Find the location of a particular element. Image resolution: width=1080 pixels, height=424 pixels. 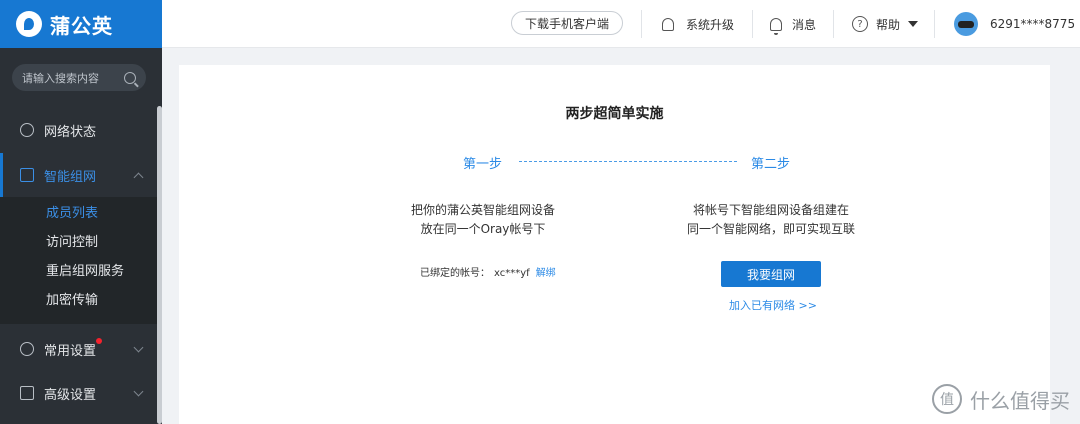

settings-icon is located at coordinates (27, 393).